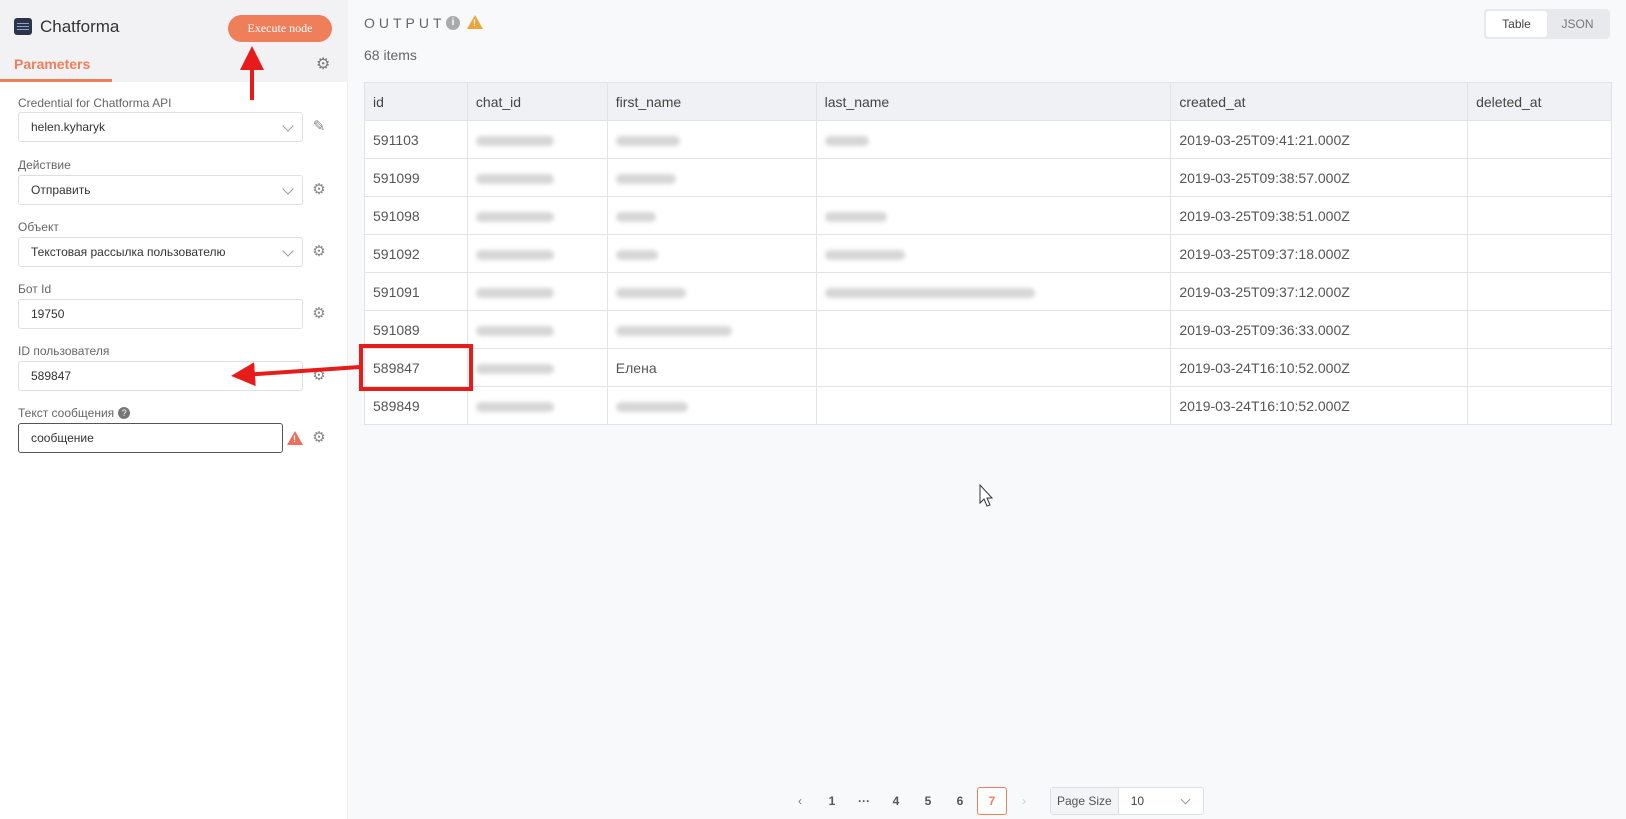 Image resolution: width=1626 pixels, height=819 pixels. What do you see at coordinates (62, 438) in the screenshot?
I see `message-value: сообщение` at bounding box center [62, 438].